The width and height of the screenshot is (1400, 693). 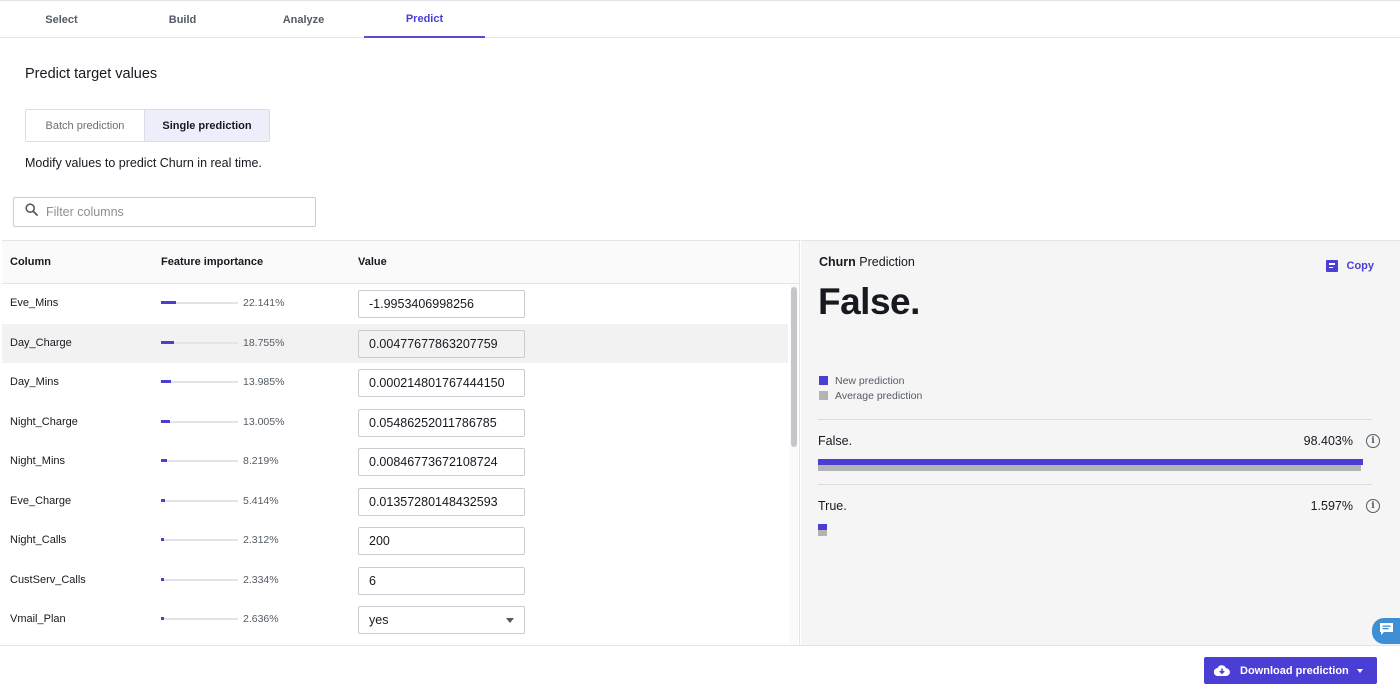 What do you see at coordinates (303, 19) in the screenshot?
I see `tab-analyze: Analyze` at bounding box center [303, 19].